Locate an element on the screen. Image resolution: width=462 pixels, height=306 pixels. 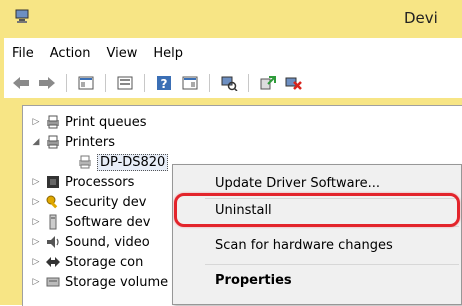
menu-item-scan-hardware: Scan for hardware changes is located at coordinates (317, 245).